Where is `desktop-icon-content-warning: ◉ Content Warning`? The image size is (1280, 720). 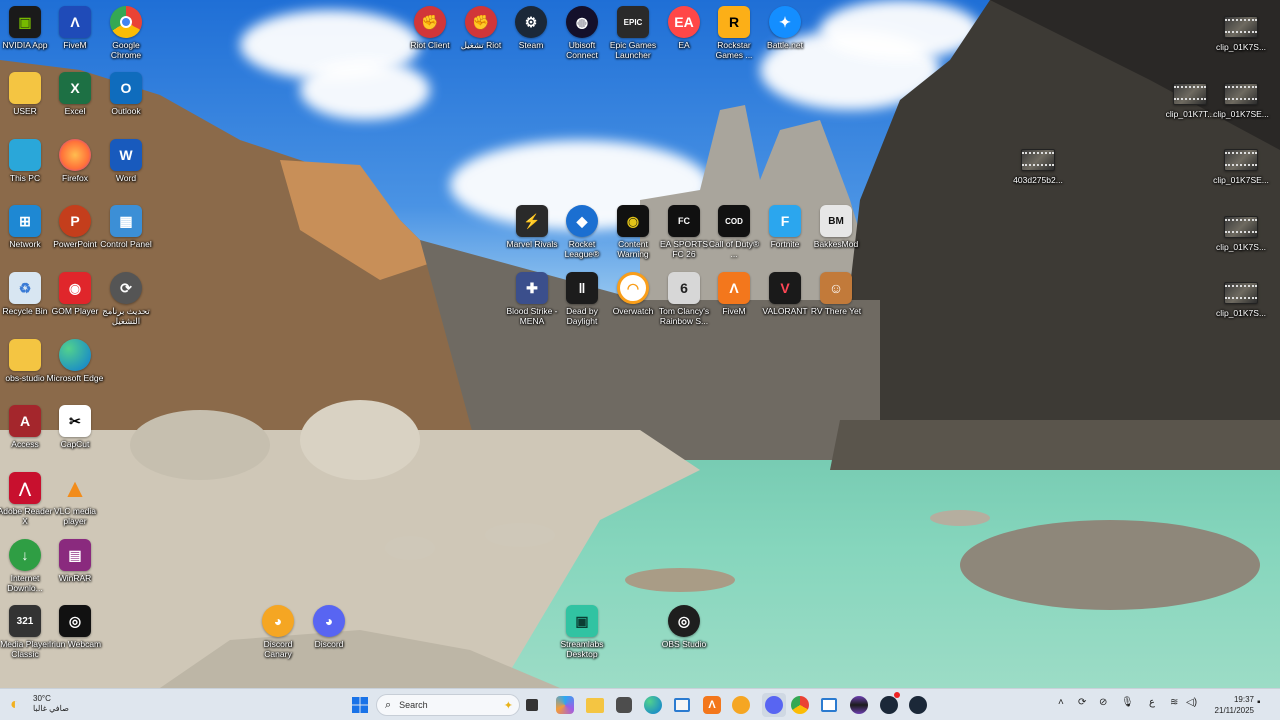 desktop-icon-content-warning: ◉ Content Warning is located at coordinates (633, 232).